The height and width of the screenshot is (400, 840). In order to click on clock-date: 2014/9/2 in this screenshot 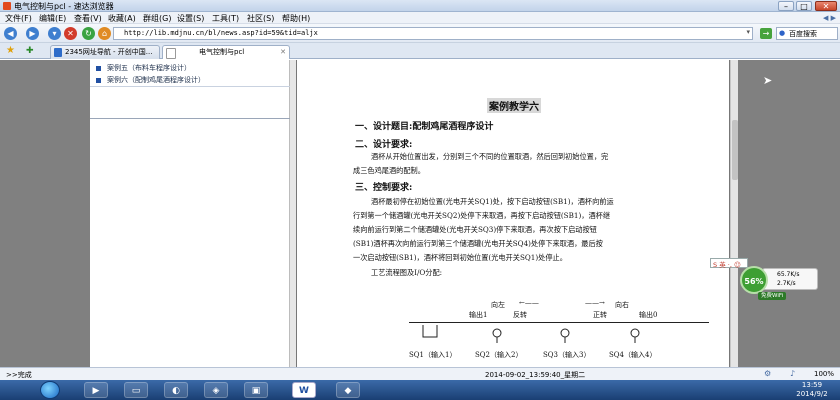, I will do `click(812, 394)`.